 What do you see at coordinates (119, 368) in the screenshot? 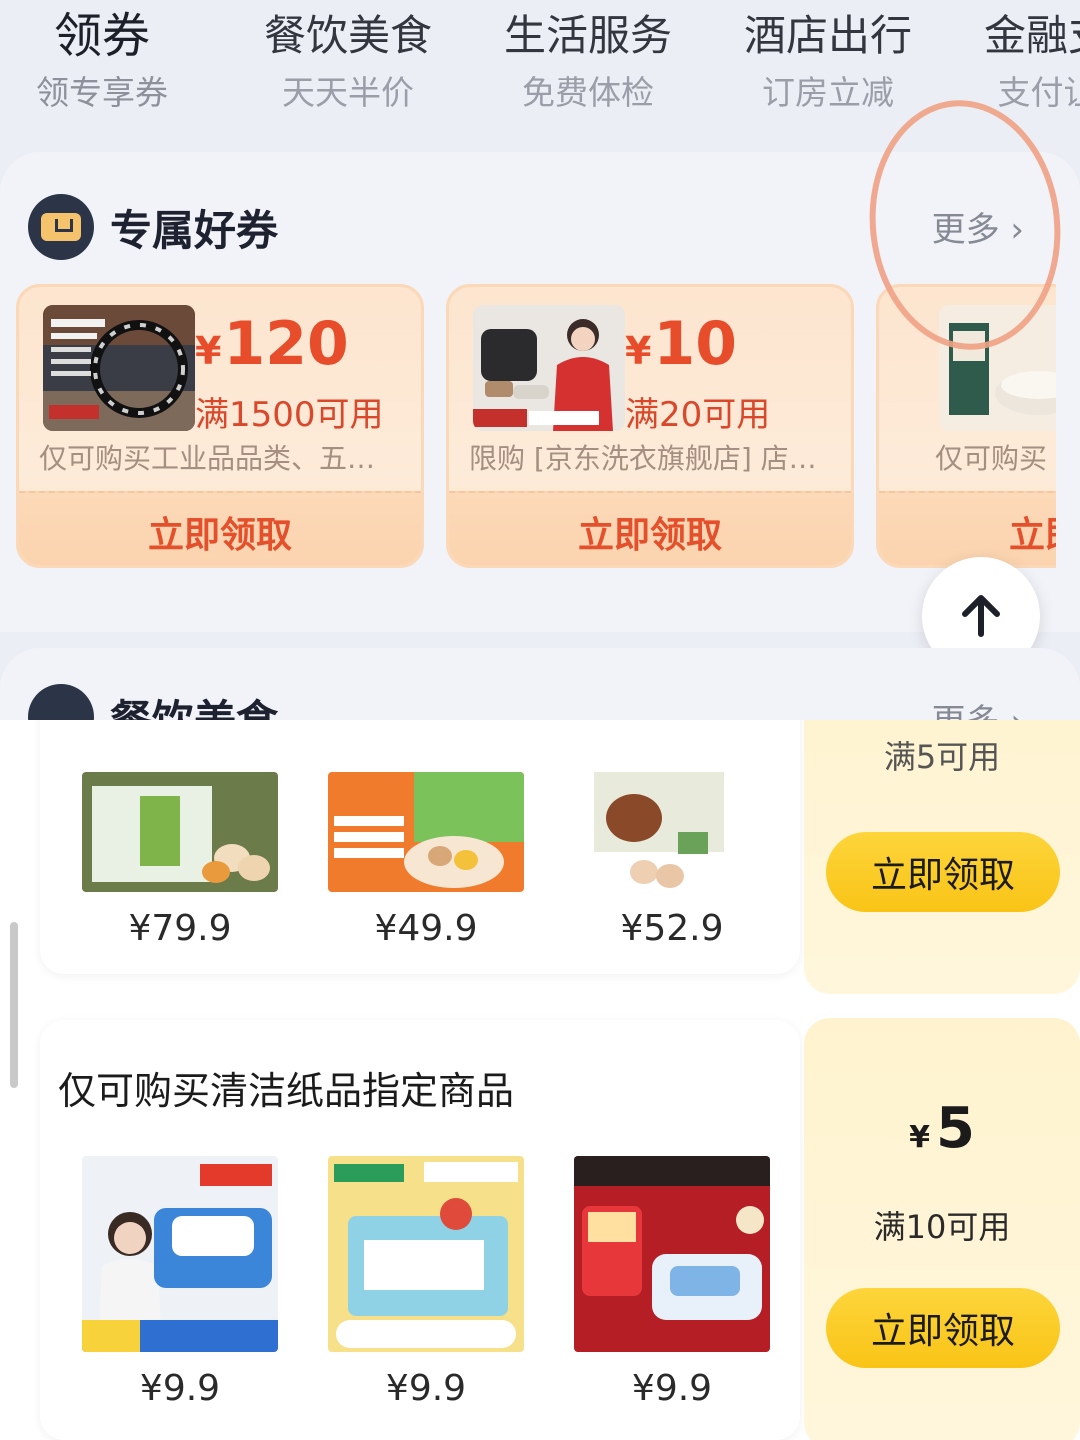
I see `bracelet-product-image` at bounding box center [119, 368].